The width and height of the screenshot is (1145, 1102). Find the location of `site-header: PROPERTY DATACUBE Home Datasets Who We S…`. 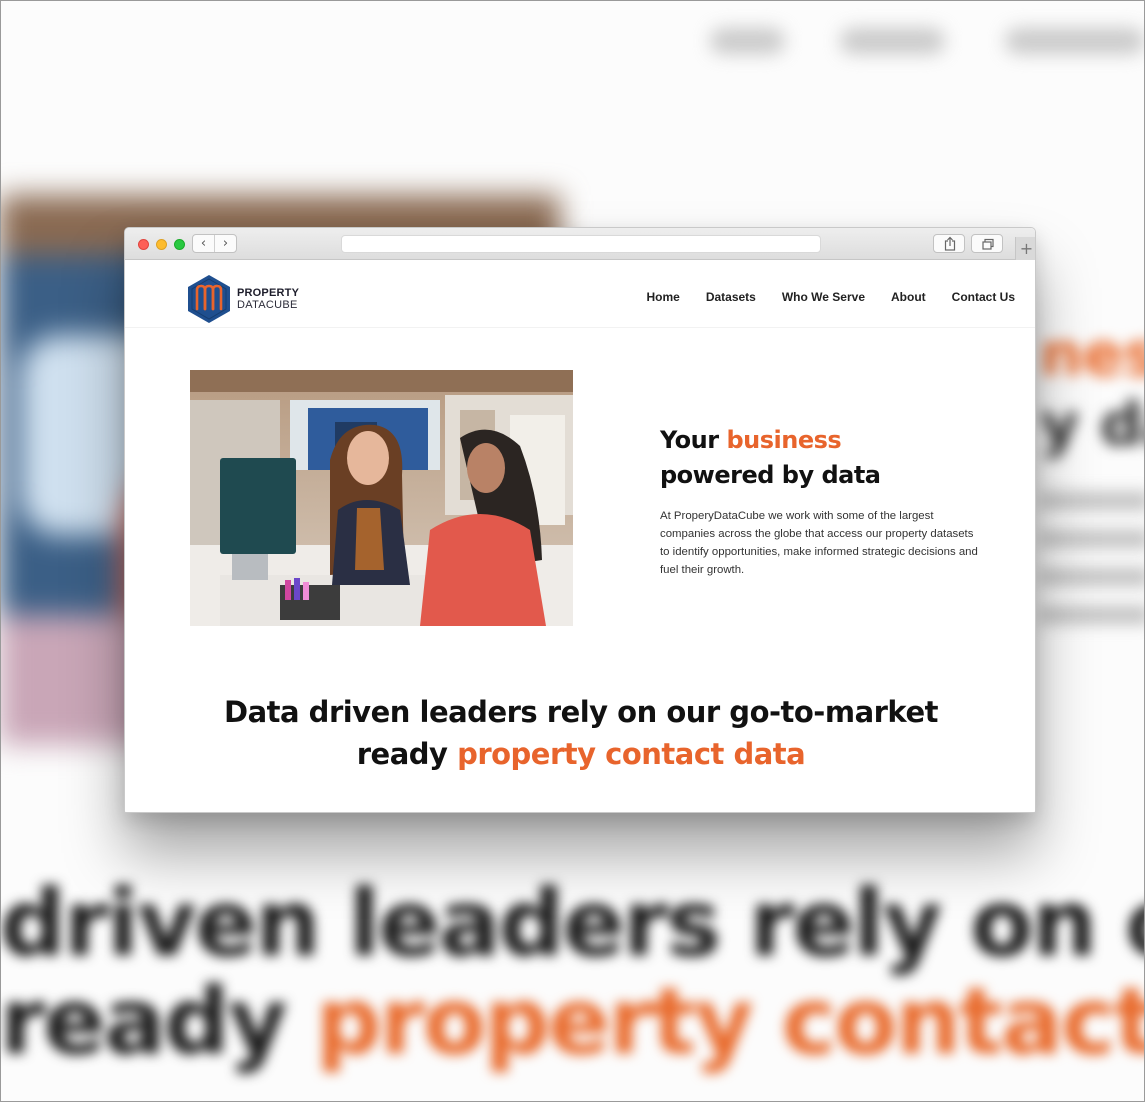

site-header: PROPERTY DATACUBE Home Datasets Who We S… is located at coordinates (580, 294).